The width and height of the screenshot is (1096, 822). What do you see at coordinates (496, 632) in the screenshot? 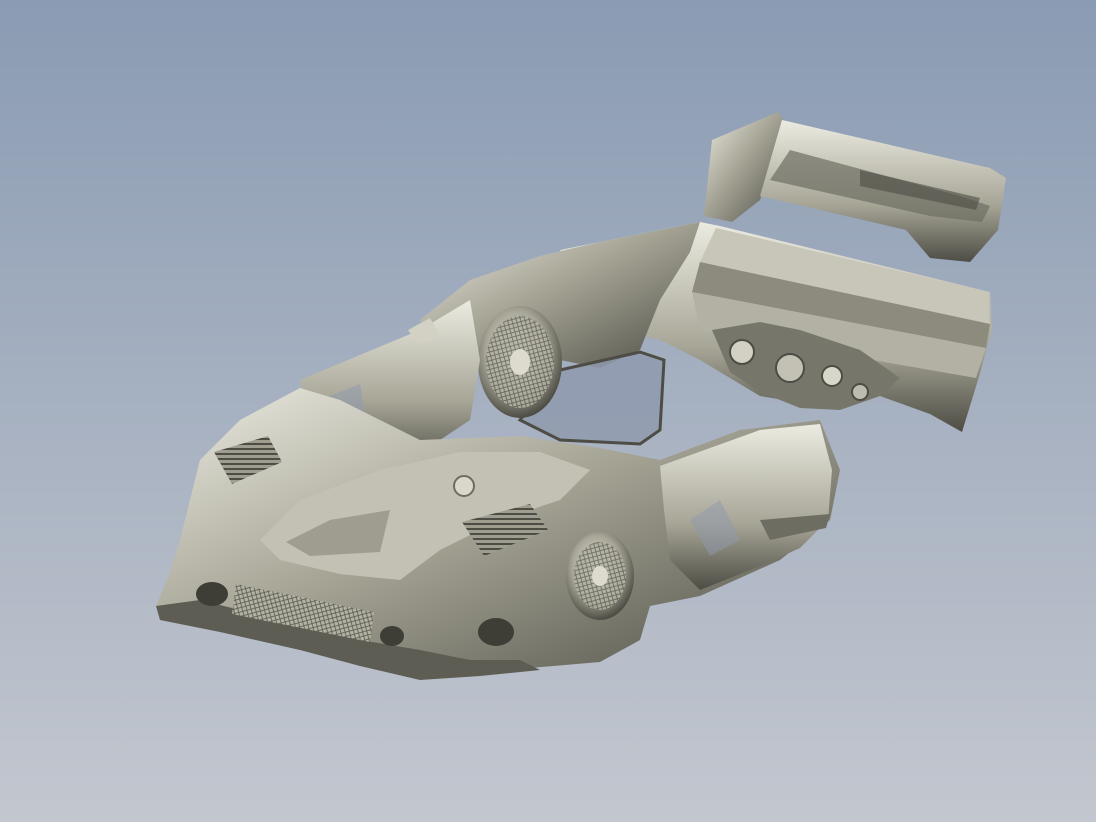
I see `right-intake` at bounding box center [496, 632].